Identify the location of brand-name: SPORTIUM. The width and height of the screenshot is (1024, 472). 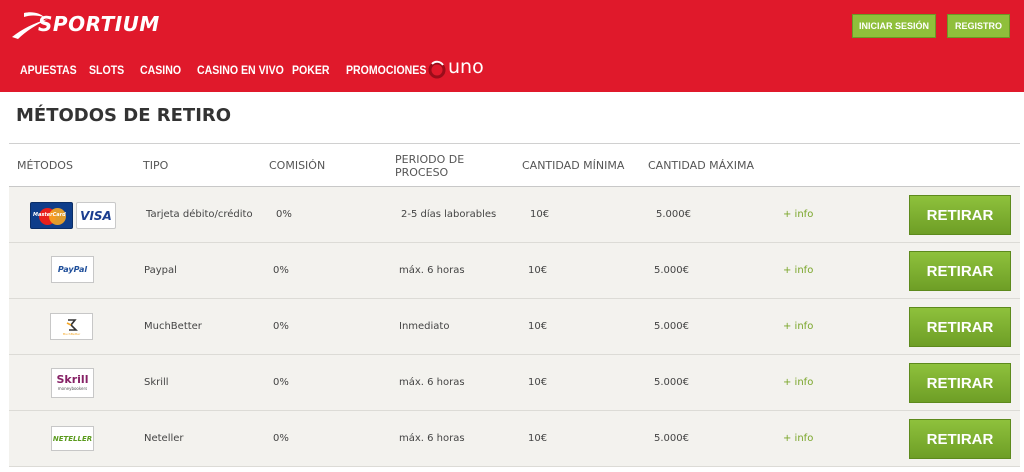
(99, 24).